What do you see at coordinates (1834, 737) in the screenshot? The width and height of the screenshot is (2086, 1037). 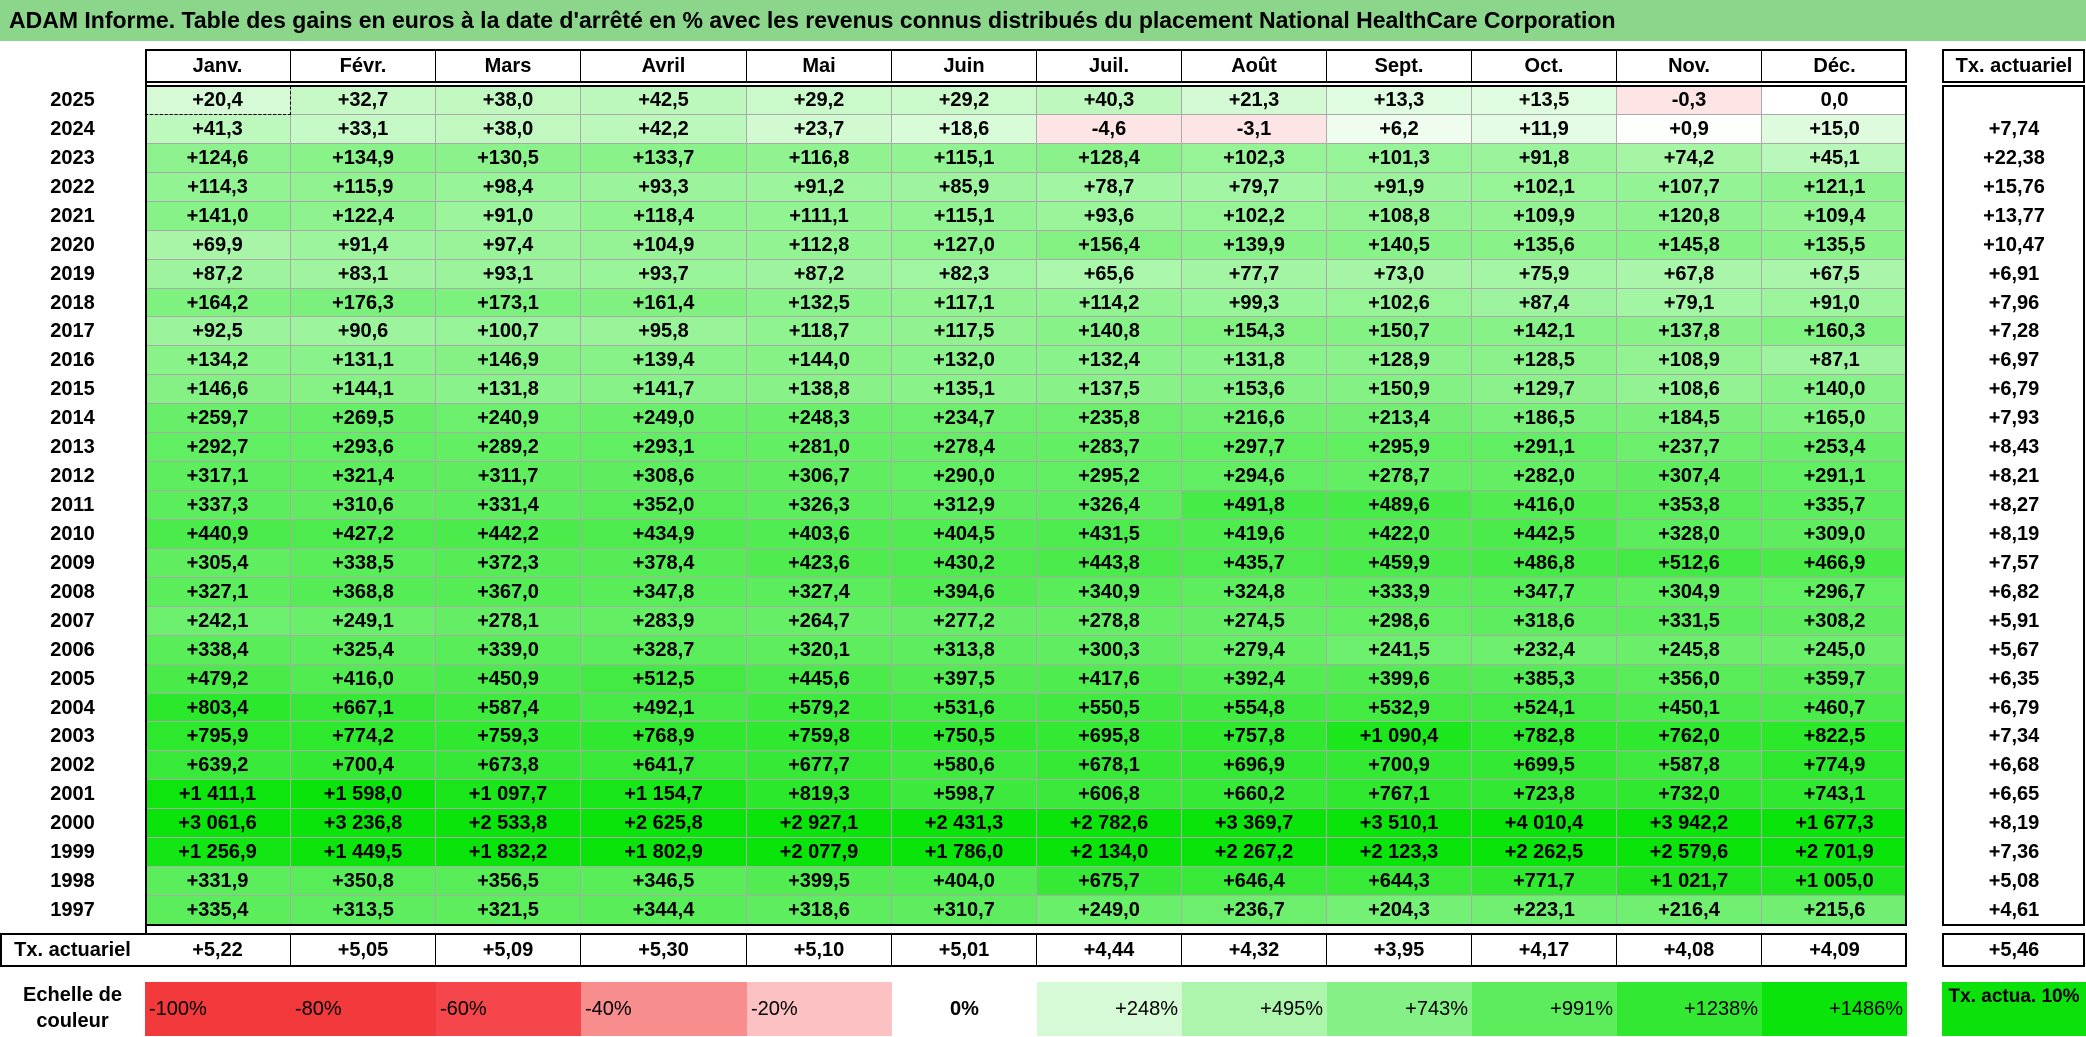 I see `heatmap-cell: +822,5` at bounding box center [1834, 737].